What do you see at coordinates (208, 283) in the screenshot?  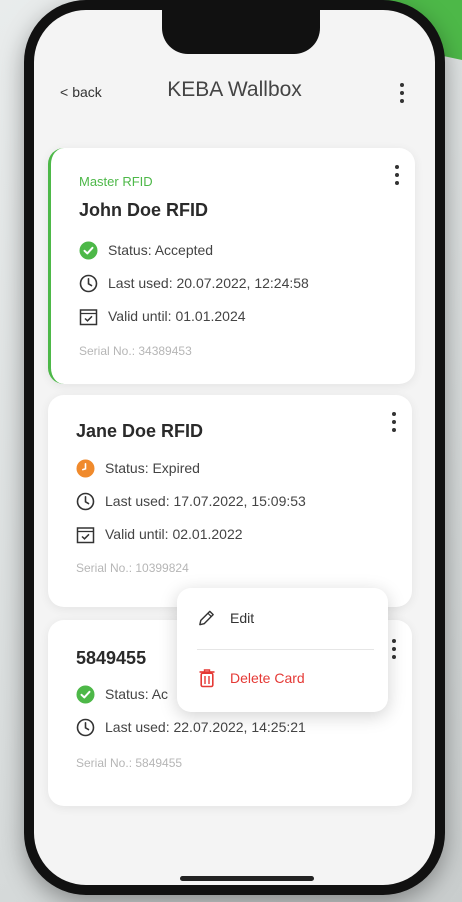 I see `last-used-text: Last used: 20.07.2022, 12:24:58` at bounding box center [208, 283].